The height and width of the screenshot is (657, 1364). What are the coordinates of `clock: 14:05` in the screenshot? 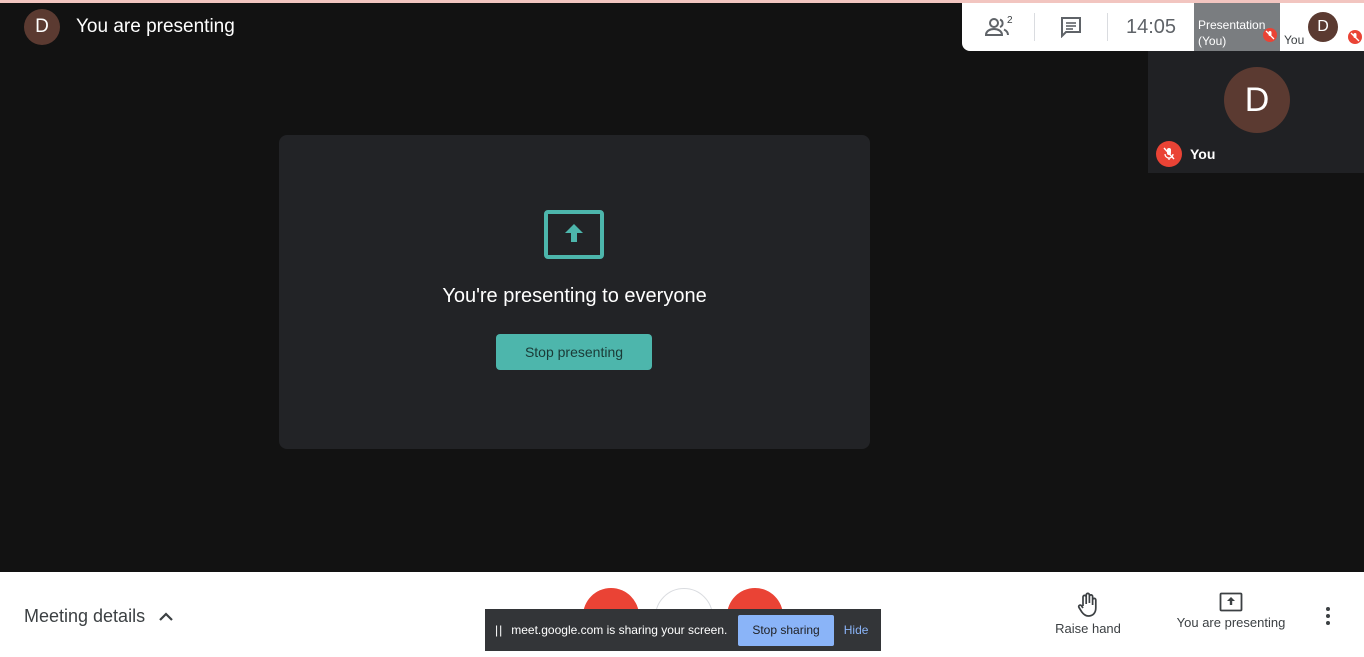 It's located at (1151, 26).